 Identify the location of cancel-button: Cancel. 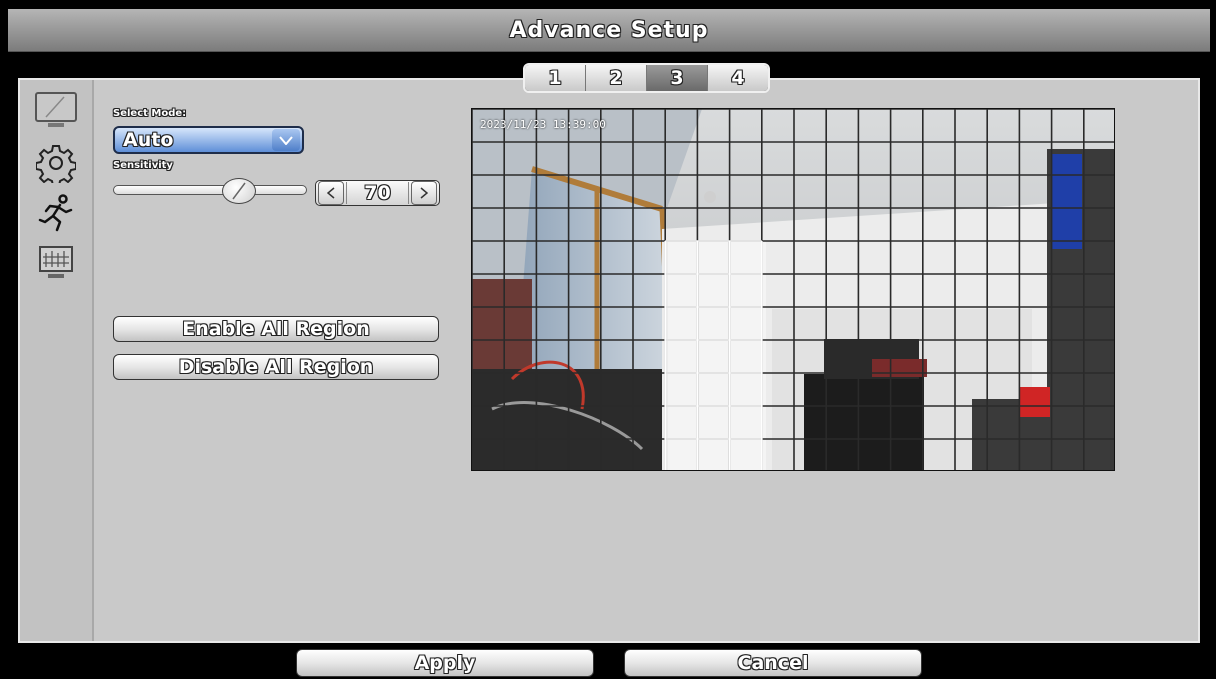
(773, 663).